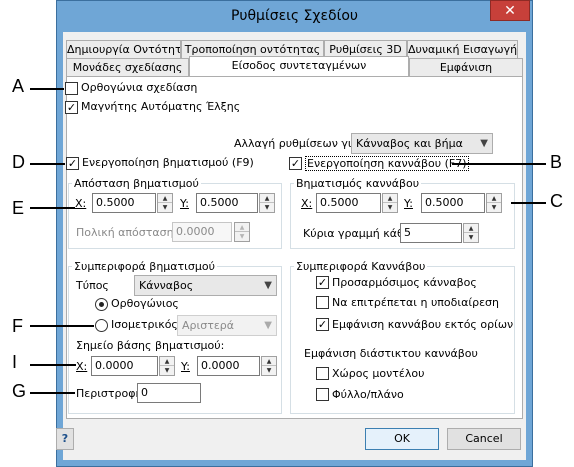 The image size is (574, 467). Describe the element at coordinates (484, 439) in the screenshot. I see `cancel-button: Cancel` at that location.